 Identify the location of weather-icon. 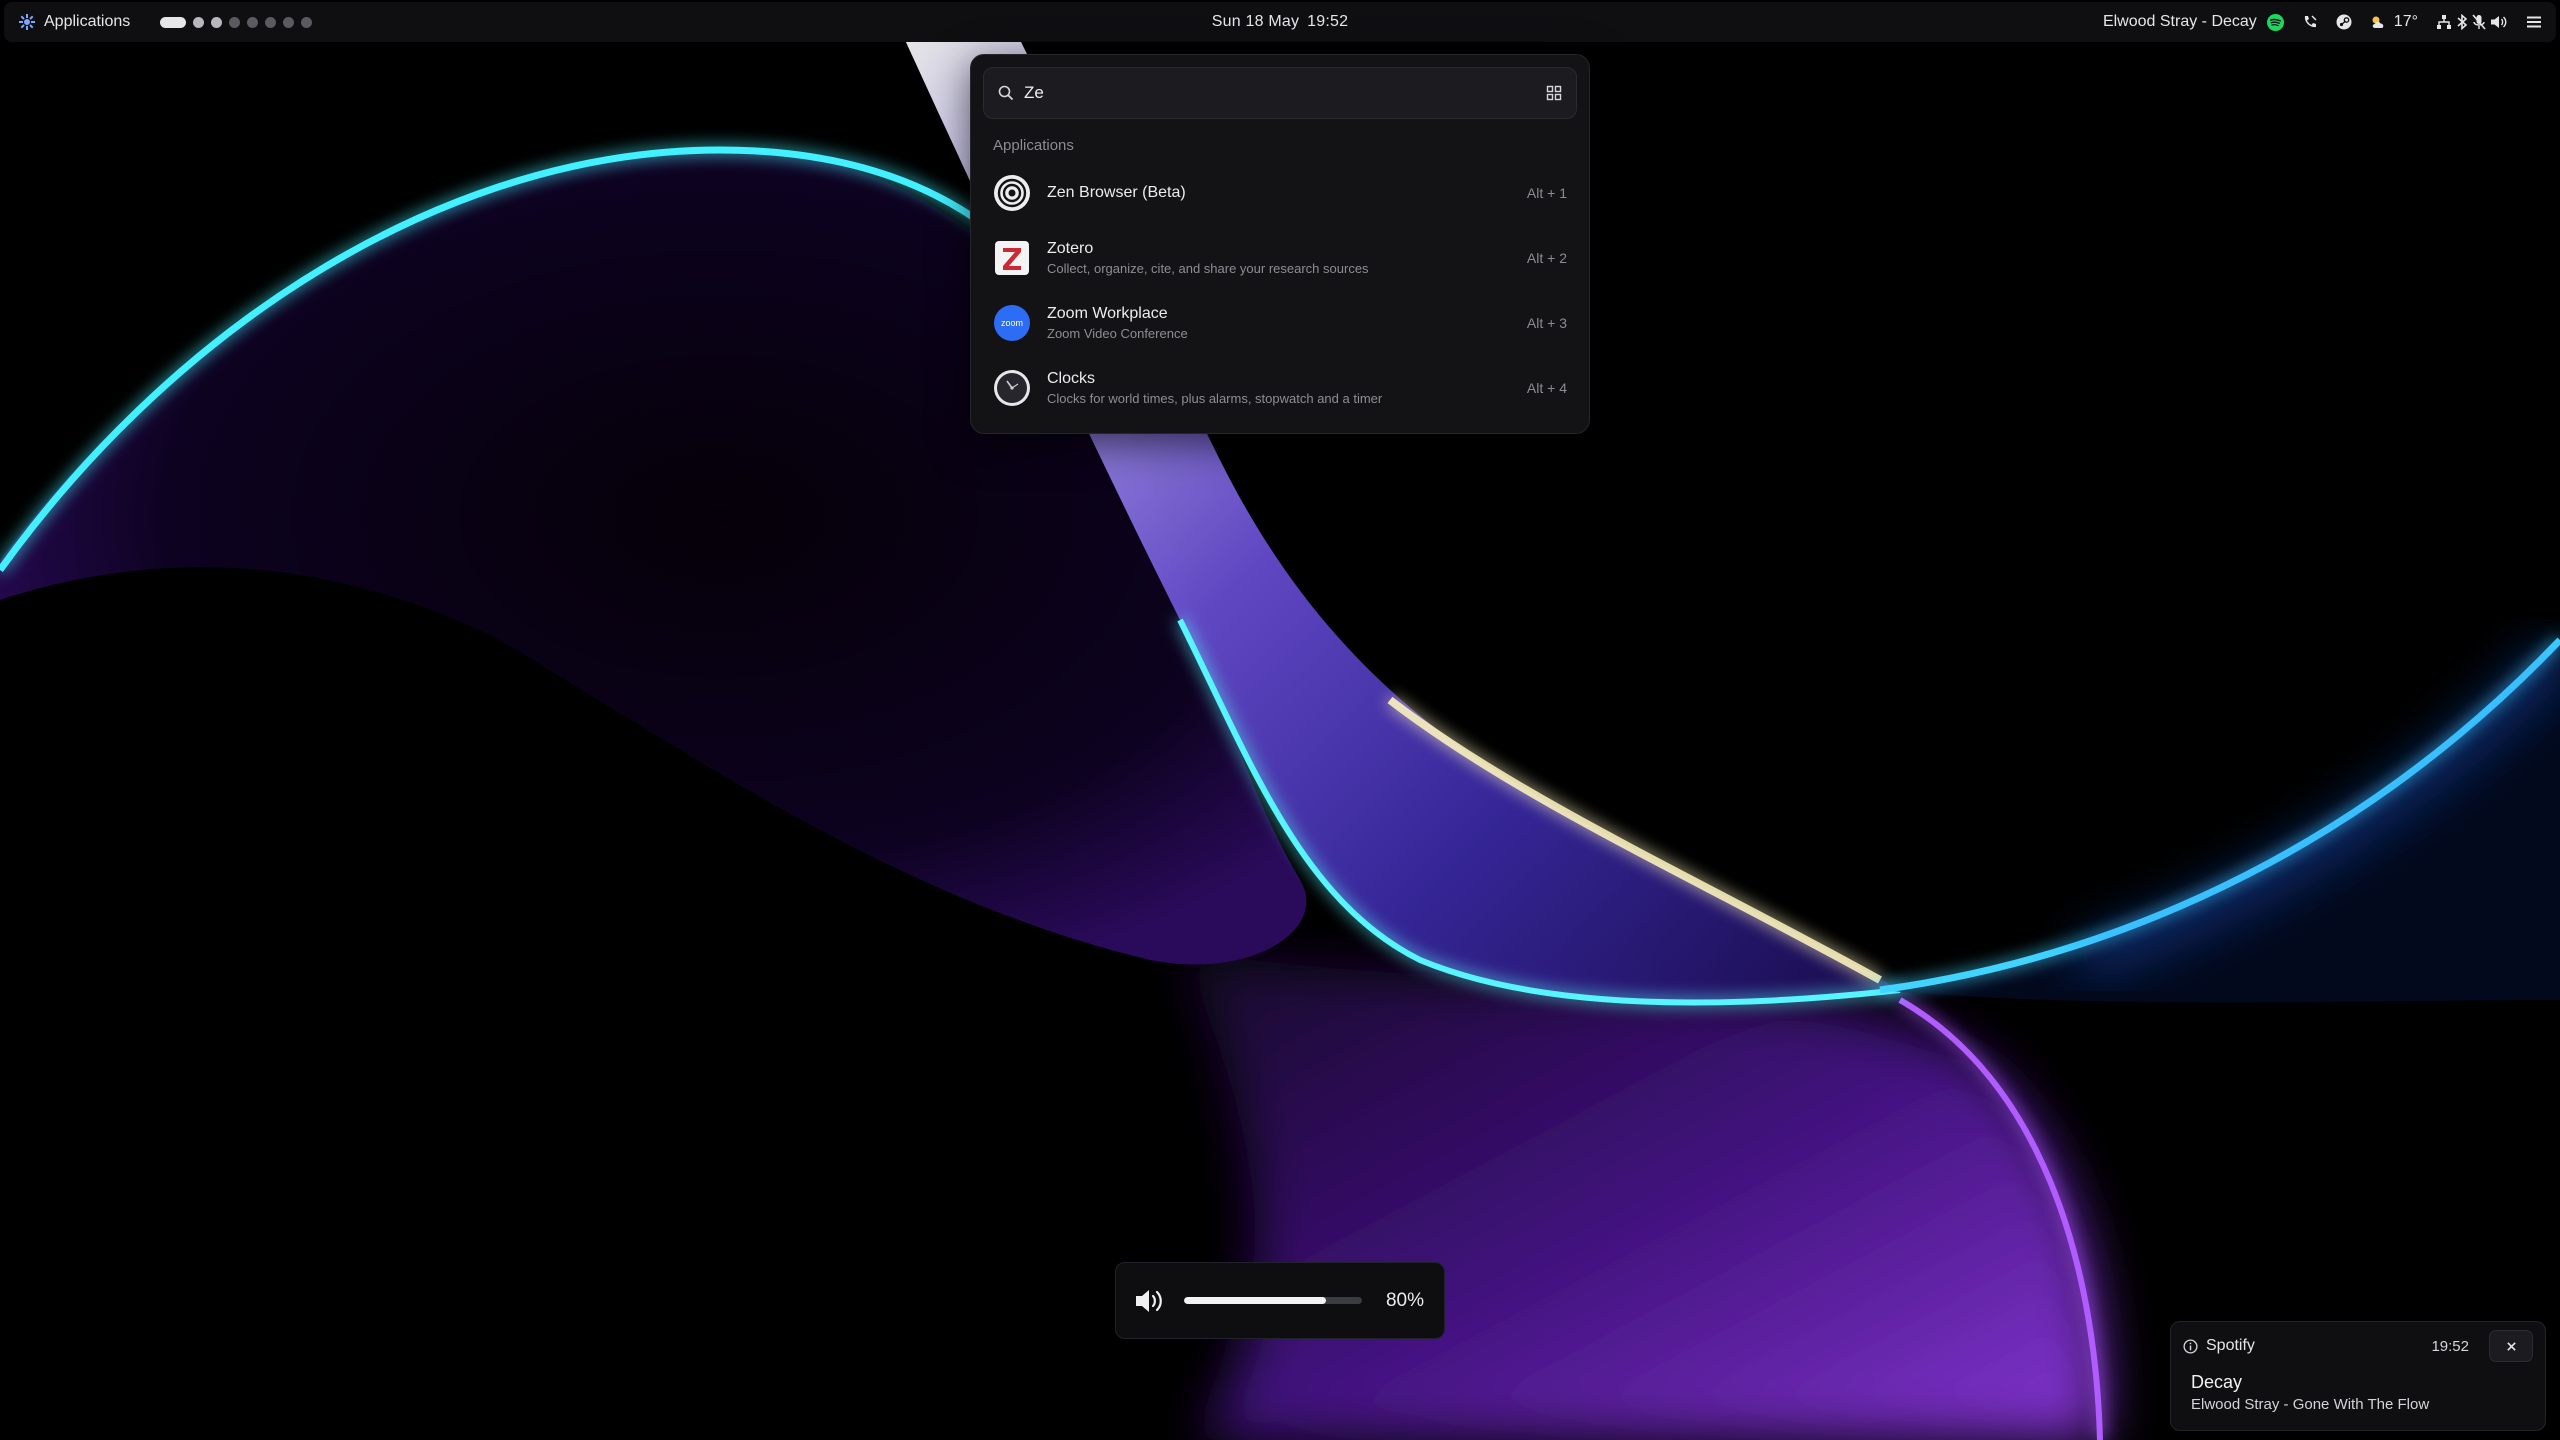
(2378, 22).